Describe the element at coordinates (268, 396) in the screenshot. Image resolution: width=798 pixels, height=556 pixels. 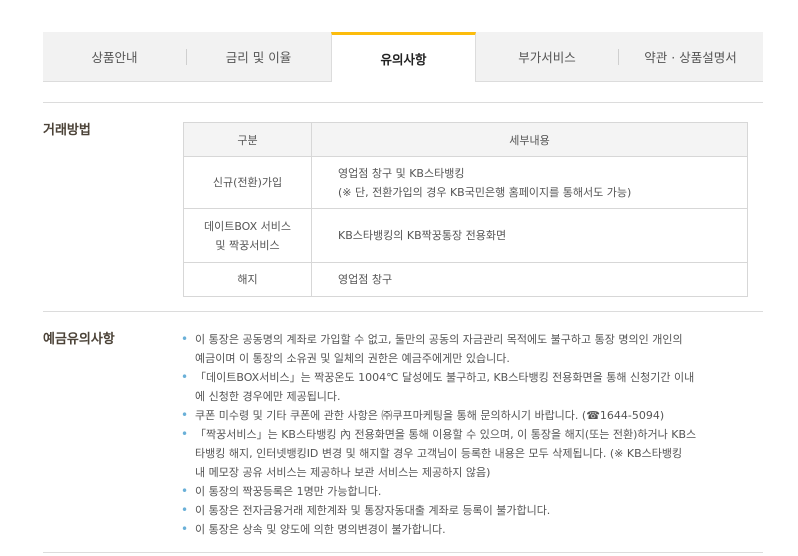
I see `notice-line: 에 신청한 경우에만 제공됩니다.` at that location.